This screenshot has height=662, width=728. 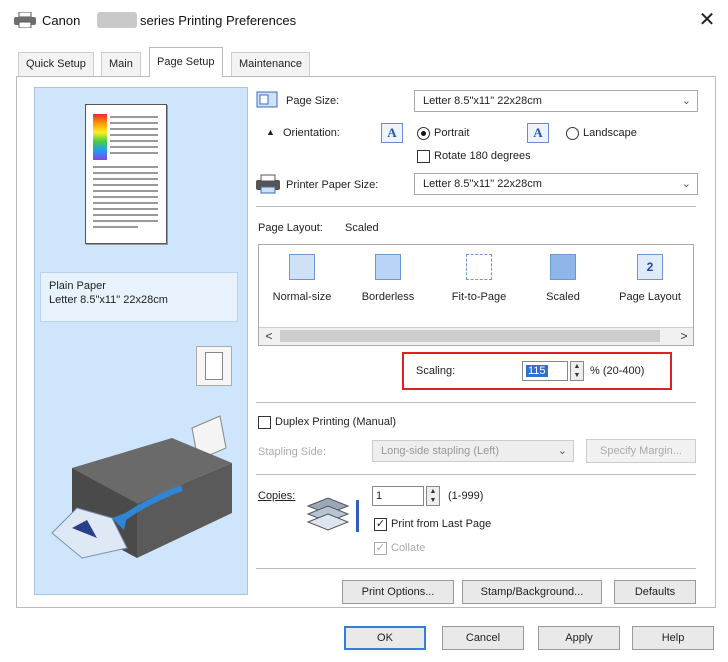 I want to click on printer-paper-size-value: Letter 8.5"x11" 22x28cm, so click(x=482, y=184).